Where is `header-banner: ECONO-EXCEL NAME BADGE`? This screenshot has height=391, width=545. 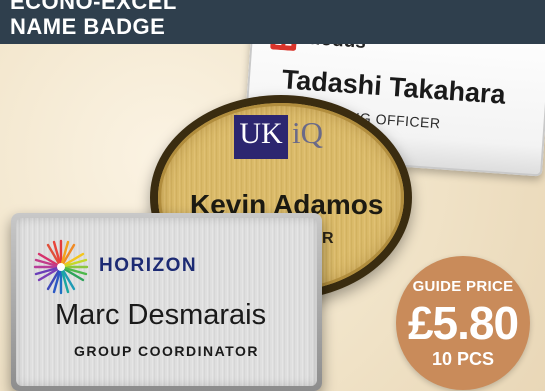
header-banner: ECONO-EXCEL NAME BADGE is located at coordinates (272, 22).